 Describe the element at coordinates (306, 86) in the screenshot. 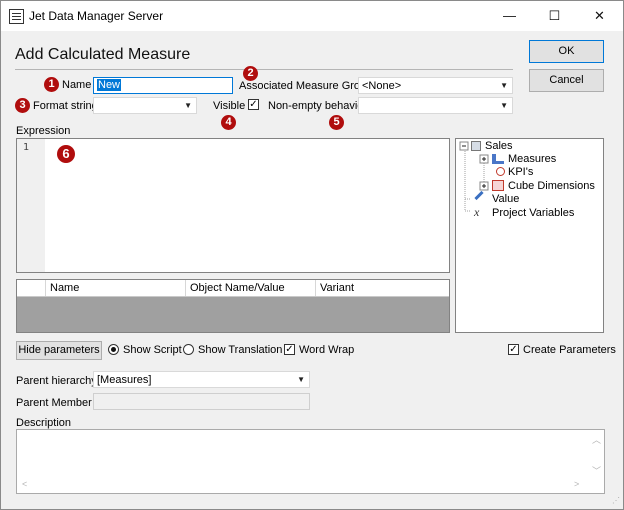

I see `associated-measure-group-label: Associated Measure Group` at that location.